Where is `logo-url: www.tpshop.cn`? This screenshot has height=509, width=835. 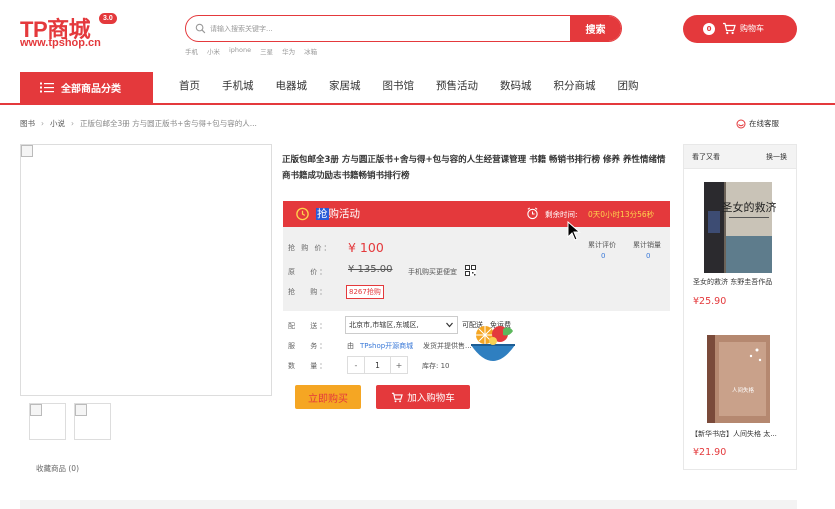
logo-url: www.tpshop.cn is located at coordinates (60, 43).